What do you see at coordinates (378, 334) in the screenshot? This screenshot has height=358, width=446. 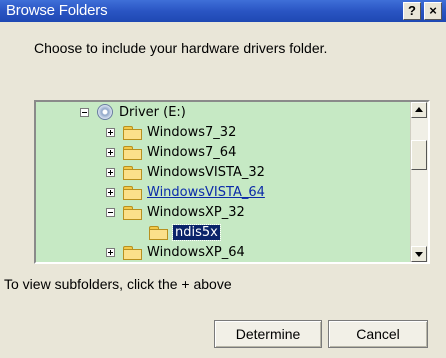 I see `cancel-button: Cancel` at bounding box center [378, 334].